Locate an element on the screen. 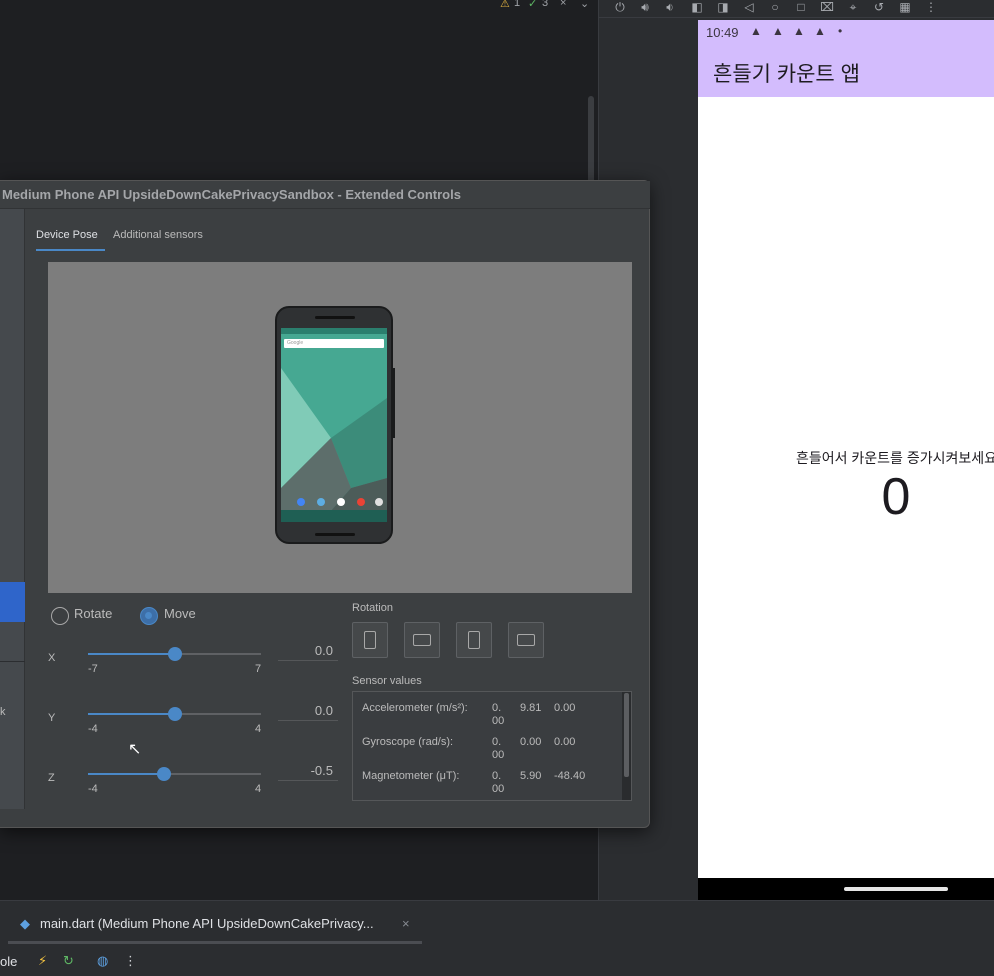 This screenshot has width=994, height=976. sensor-scrollbar-thumb is located at coordinates (626, 735).